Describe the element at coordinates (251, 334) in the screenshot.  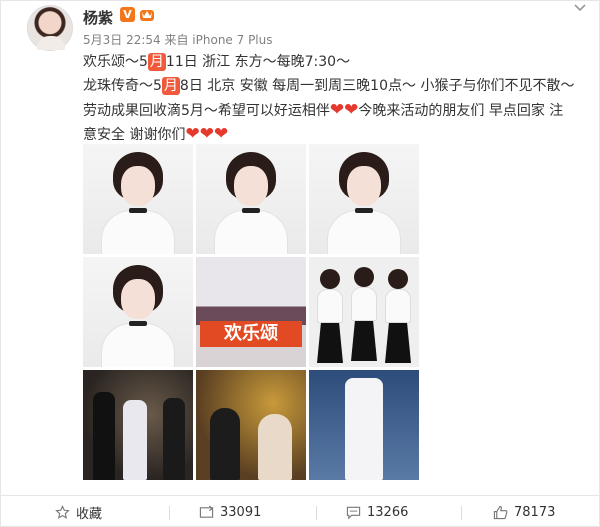
I see `event-banner-text: 欢乐颂` at that location.